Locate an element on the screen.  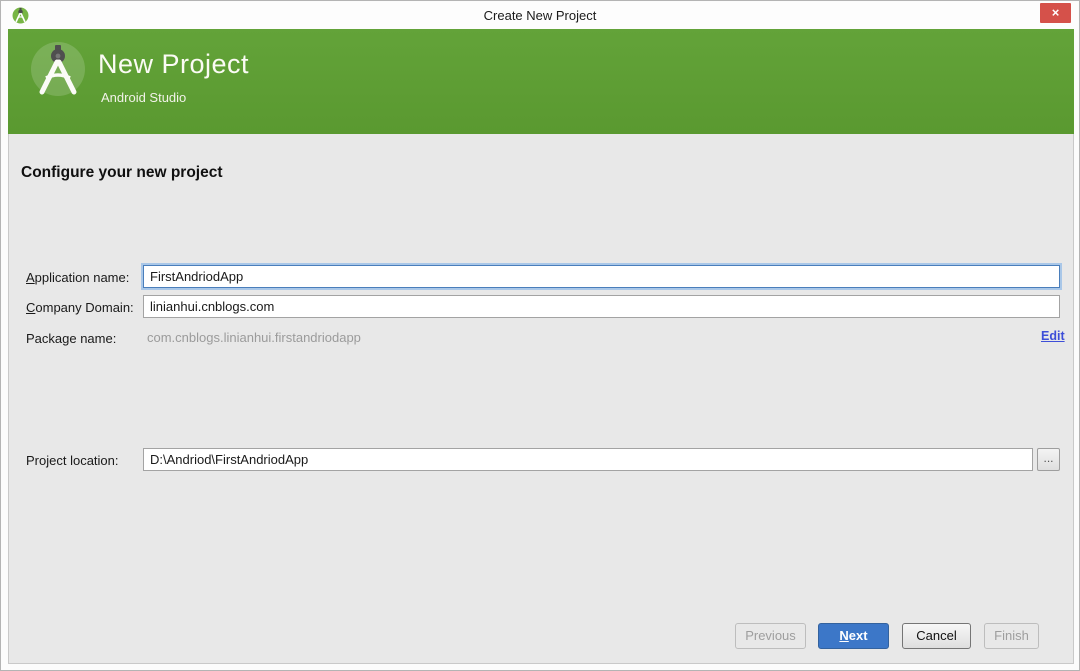
next-button: Next is located at coordinates (853, 636).